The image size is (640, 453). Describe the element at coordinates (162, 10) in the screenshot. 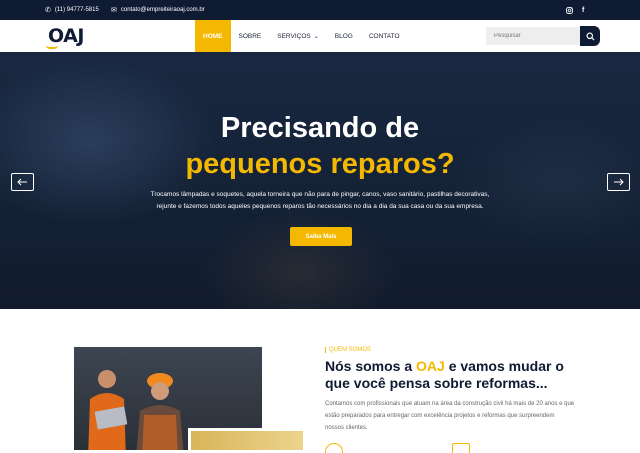

I see `email-address: contato@empreiteiraoaj.com.br` at that location.